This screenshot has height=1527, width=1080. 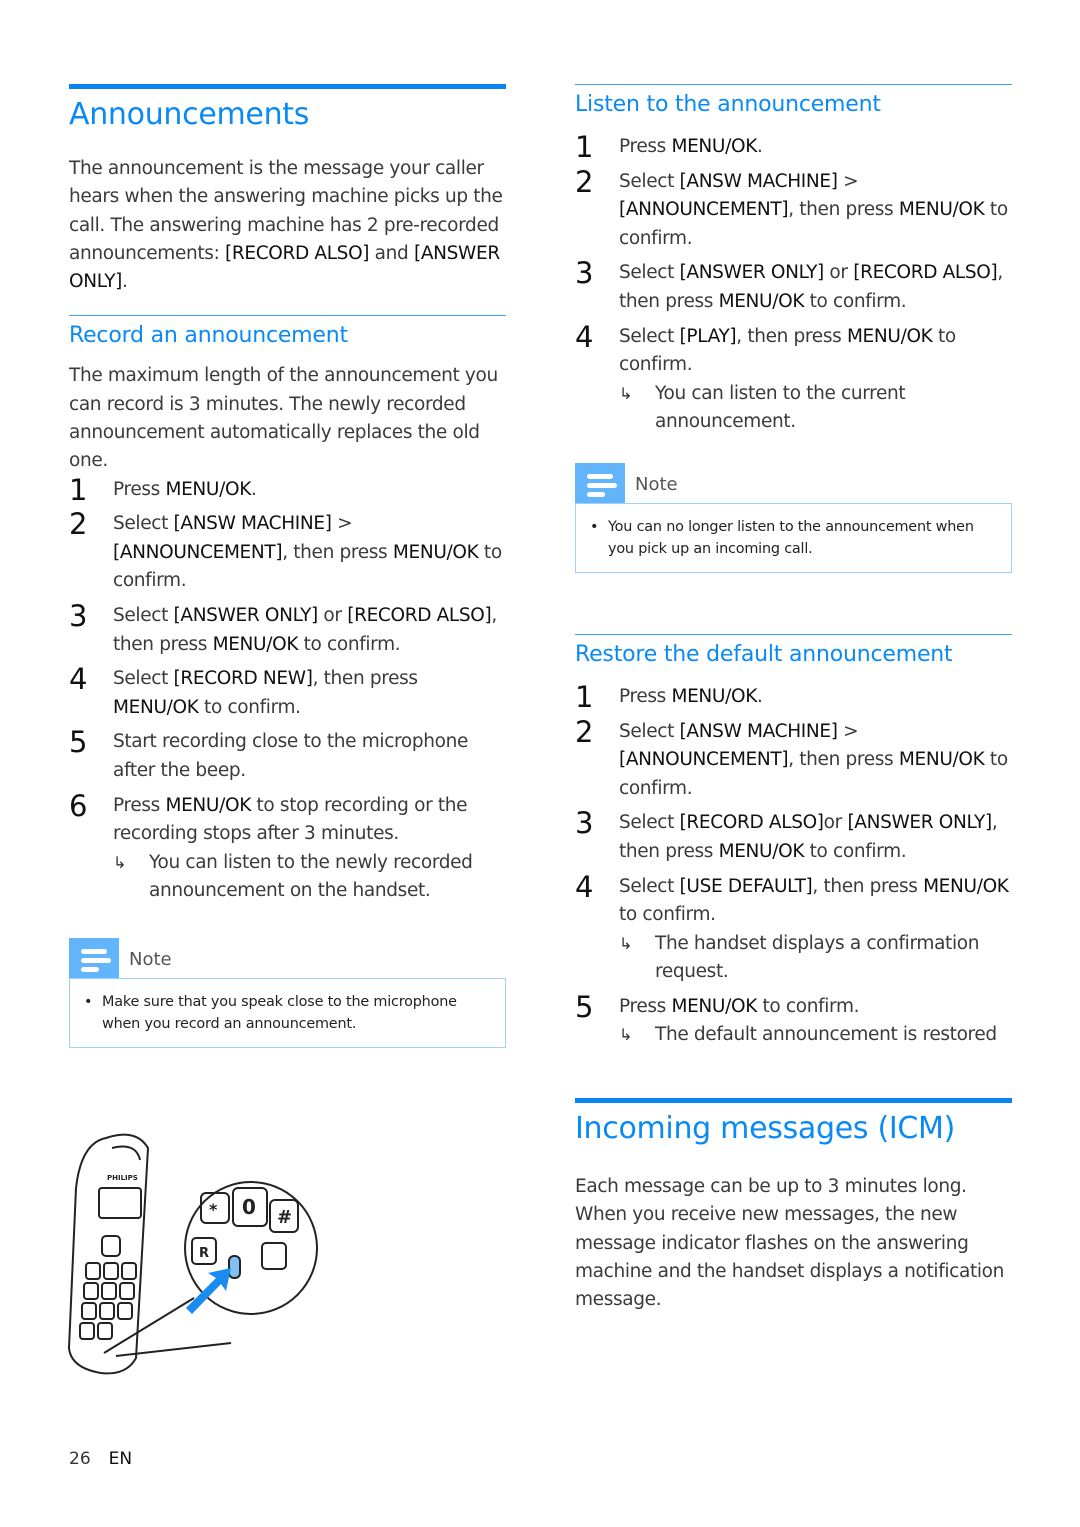 What do you see at coordinates (708, 336) in the screenshot?
I see `keyword: [PLAY]` at bounding box center [708, 336].